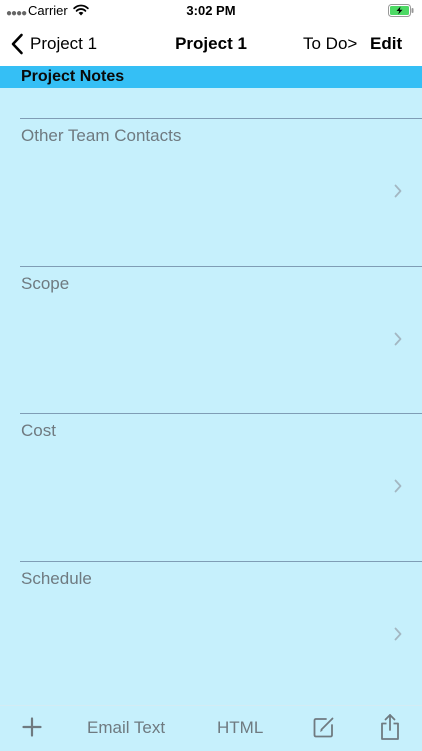  What do you see at coordinates (390, 727) in the screenshot?
I see `share-icon` at bounding box center [390, 727].